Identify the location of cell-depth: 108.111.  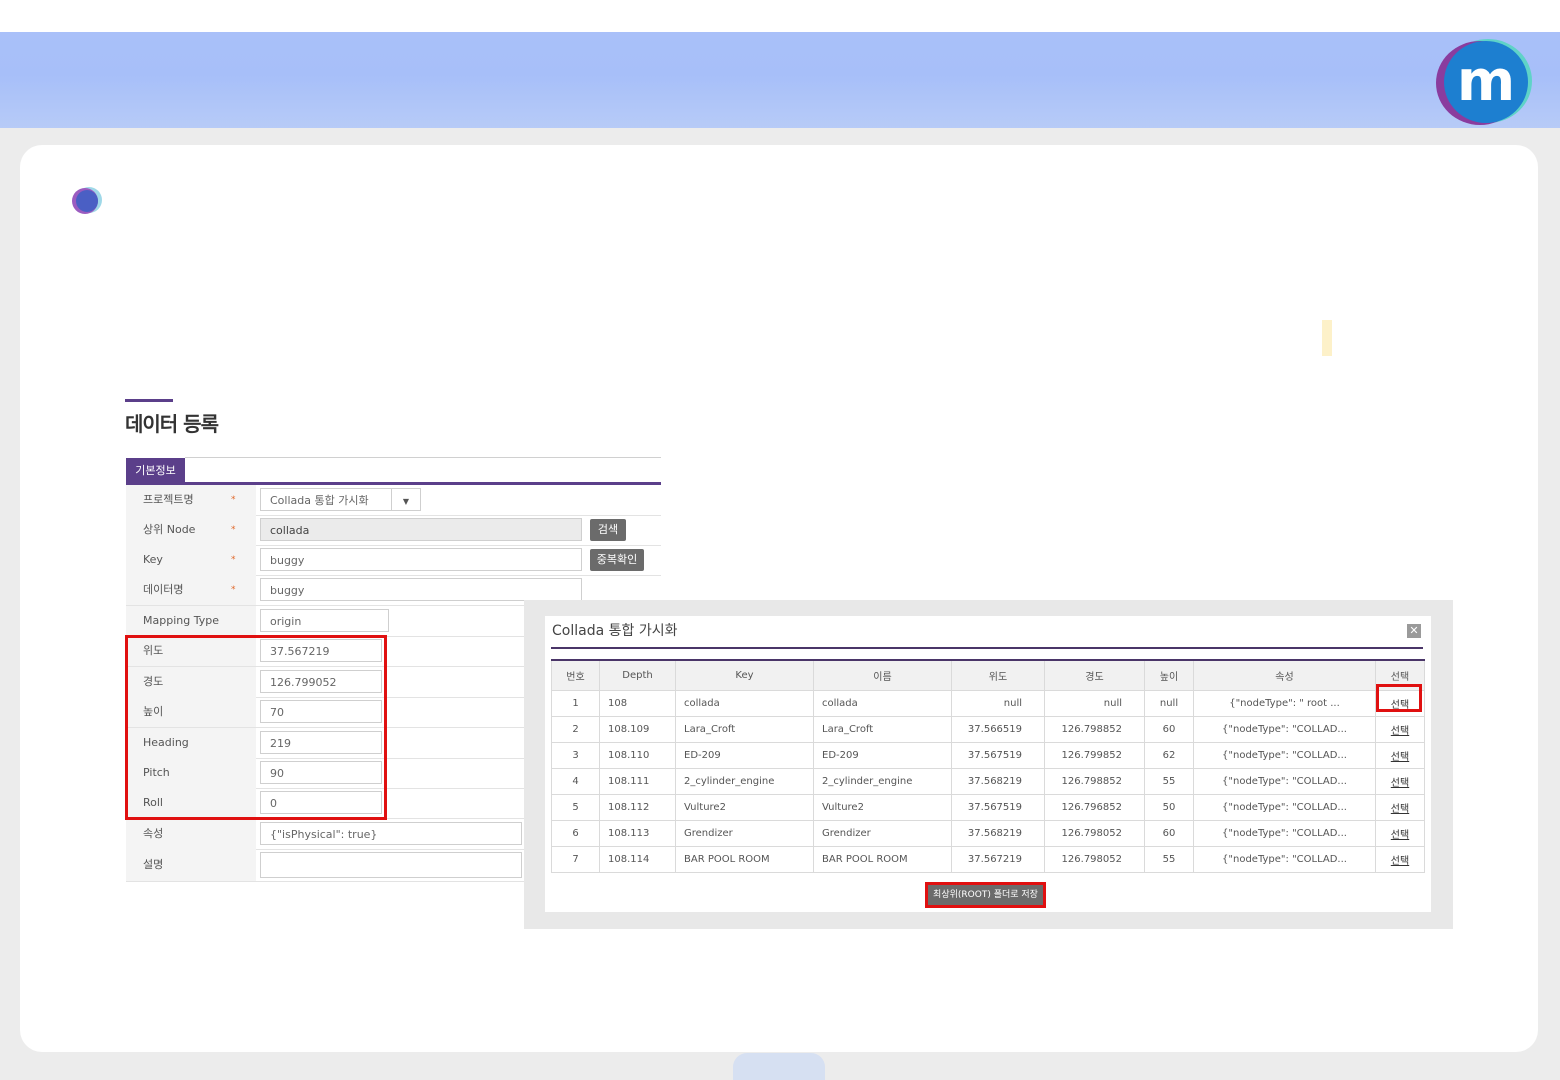
(637, 781).